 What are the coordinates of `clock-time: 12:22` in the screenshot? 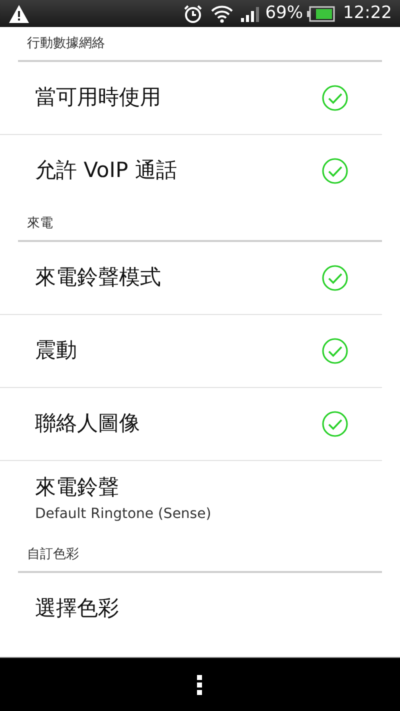 It's located at (367, 13).